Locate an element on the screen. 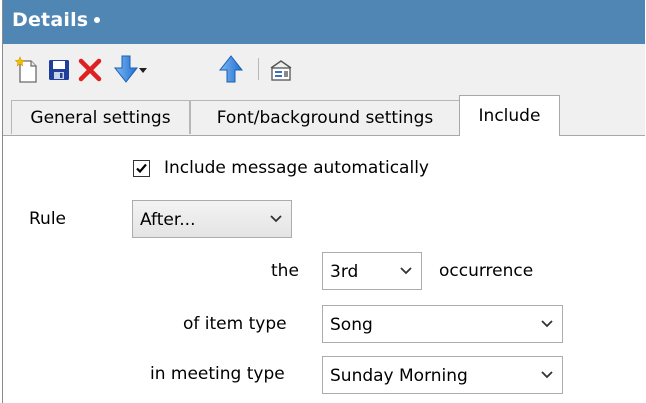 The height and width of the screenshot is (403, 646). occurrence-dropdown: 3rd is located at coordinates (372, 271).